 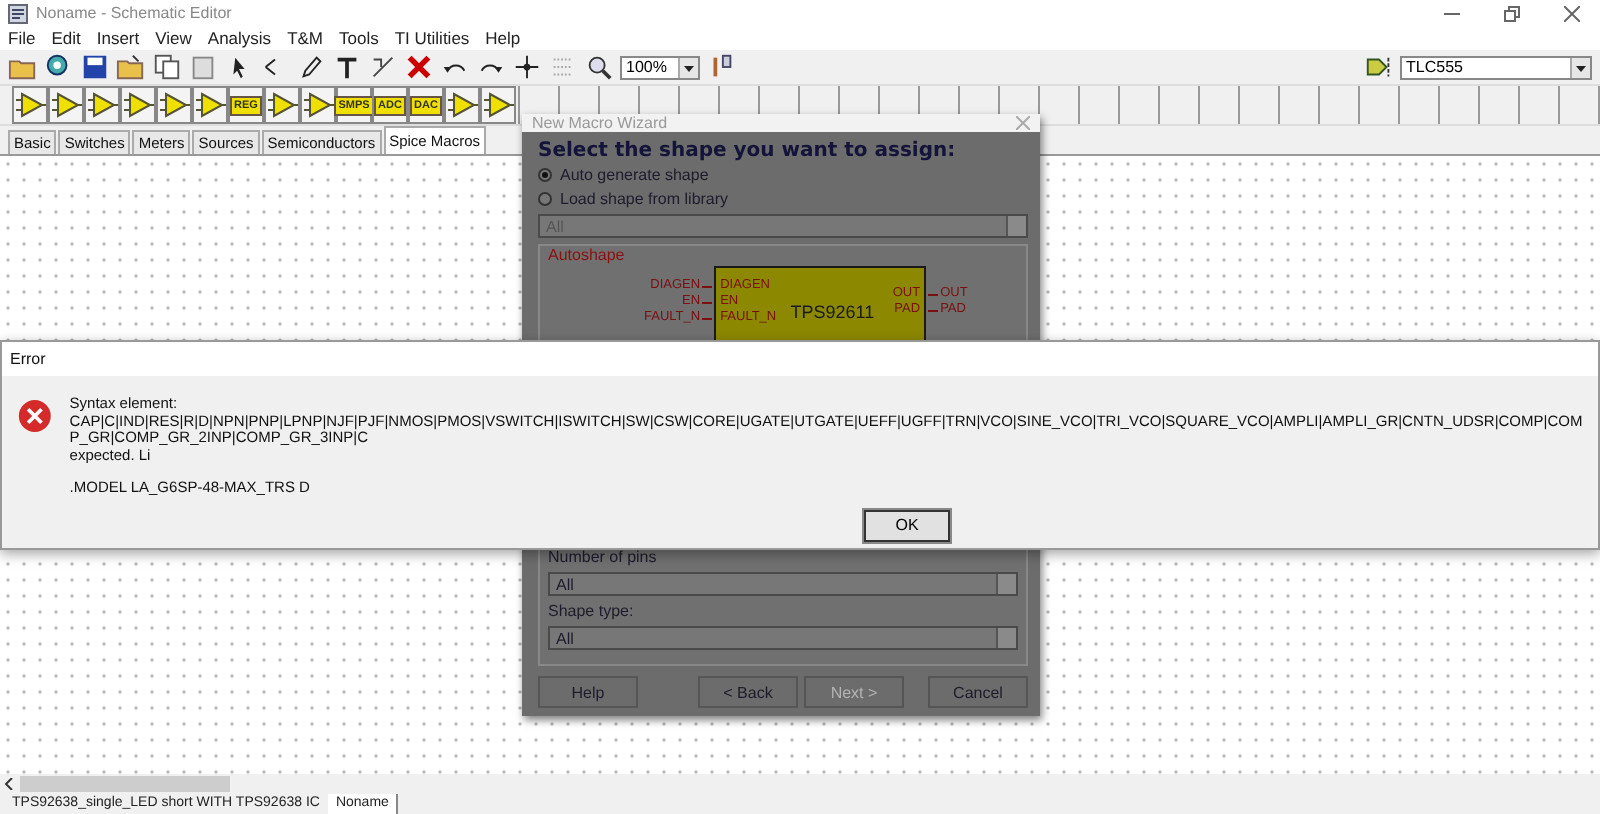 I want to click on shape-dropdown: All, so click(x=783, y=638).